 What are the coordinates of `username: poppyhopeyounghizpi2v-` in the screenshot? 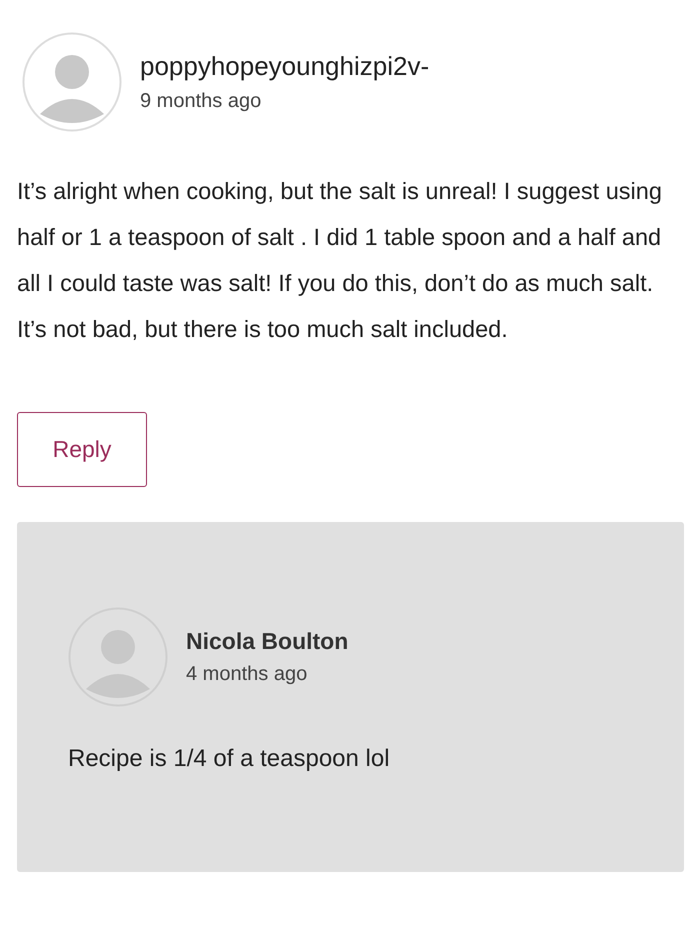 It's located at (285, 66).